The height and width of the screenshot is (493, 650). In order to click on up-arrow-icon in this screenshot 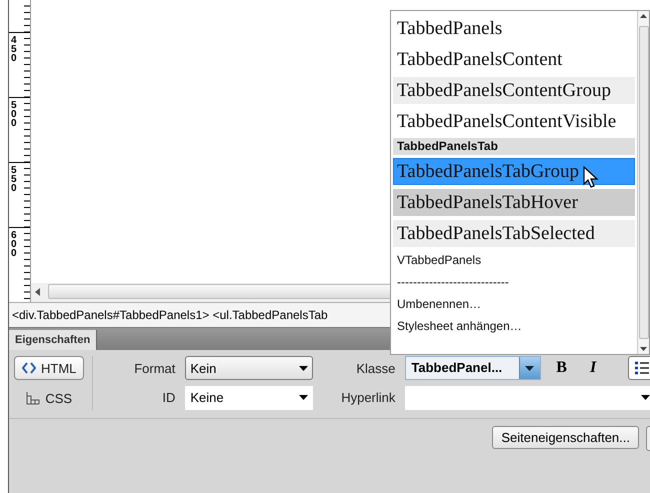, I will do `click(643, 16)`.